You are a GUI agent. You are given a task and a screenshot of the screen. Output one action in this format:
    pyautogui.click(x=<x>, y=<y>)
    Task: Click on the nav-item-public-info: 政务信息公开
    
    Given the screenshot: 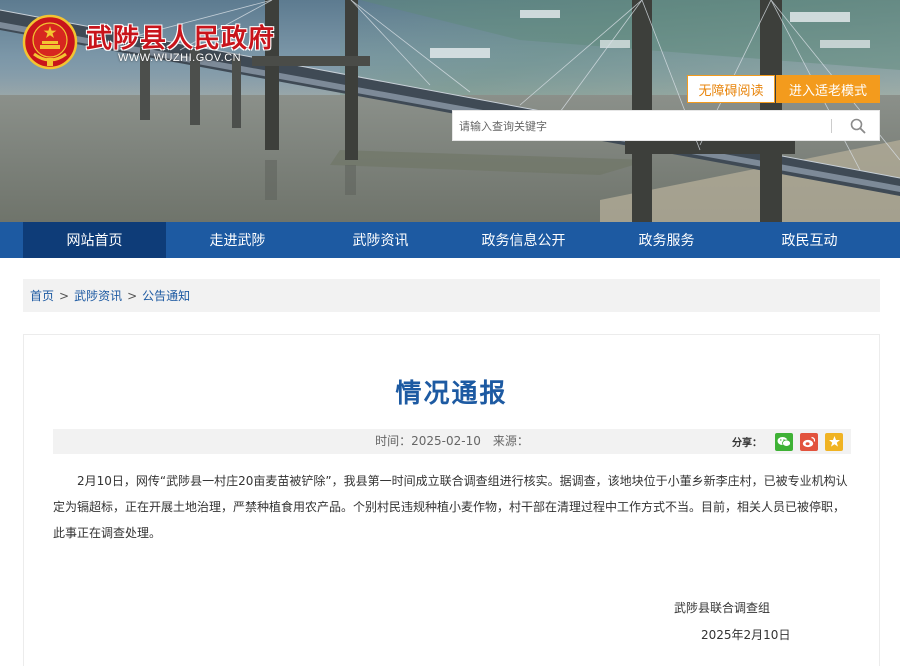 What is the action you would take?
    pyautogui.click(x=523, y=240)
    